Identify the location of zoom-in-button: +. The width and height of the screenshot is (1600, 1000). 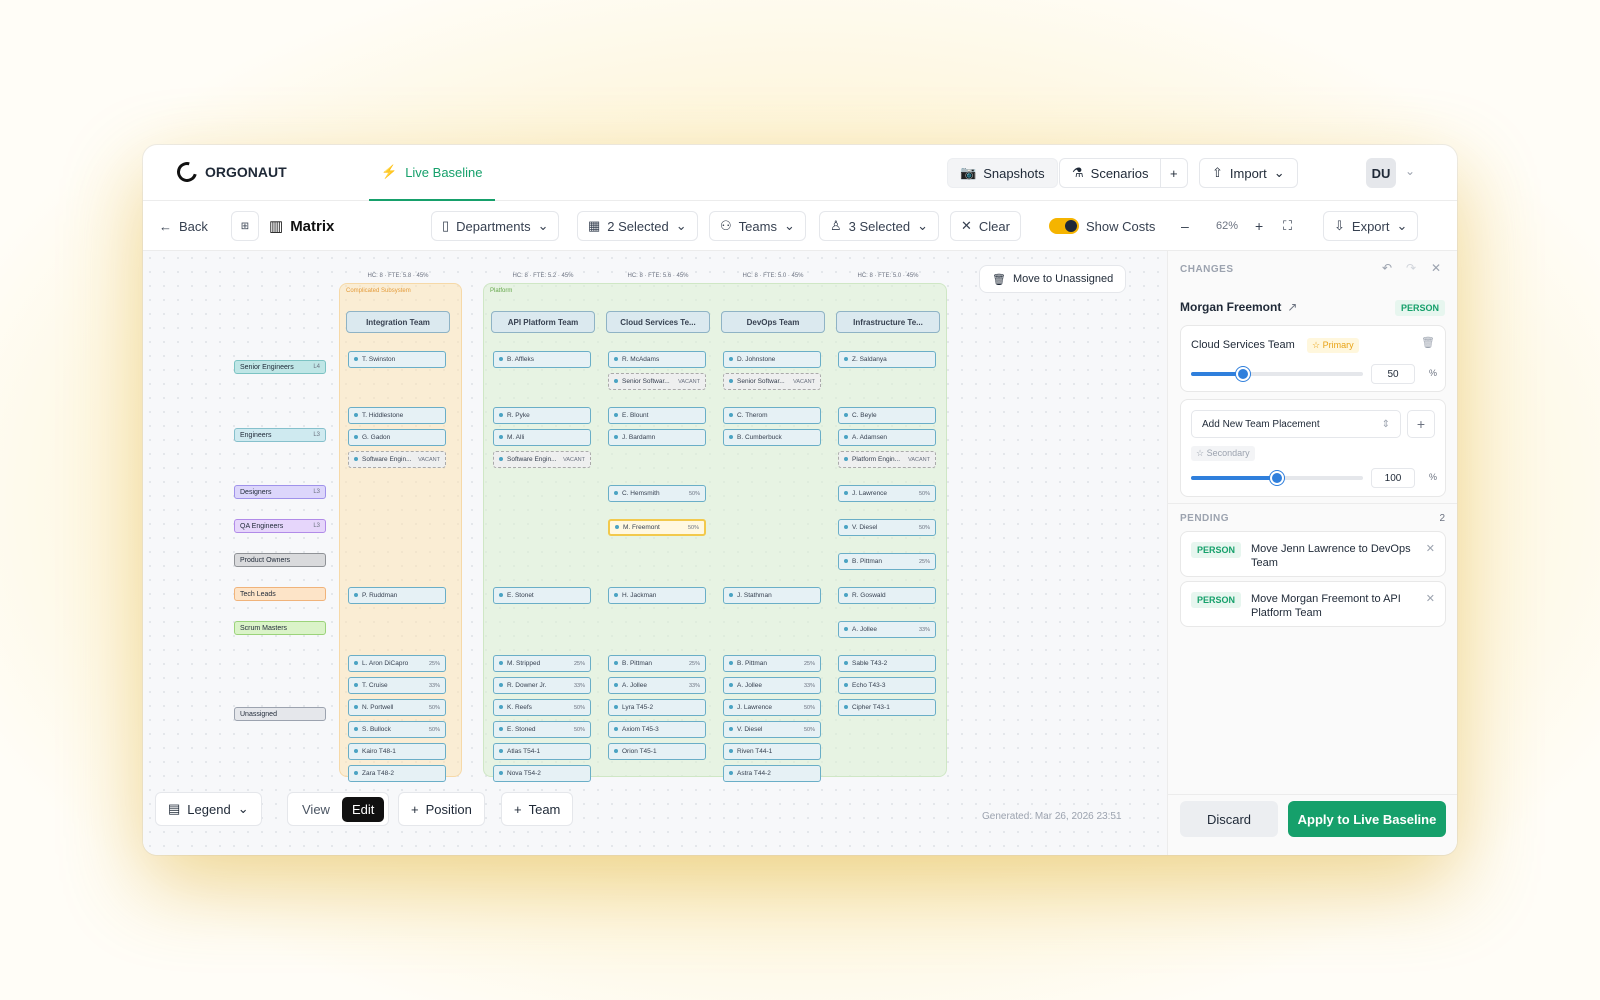
(1259, 226).